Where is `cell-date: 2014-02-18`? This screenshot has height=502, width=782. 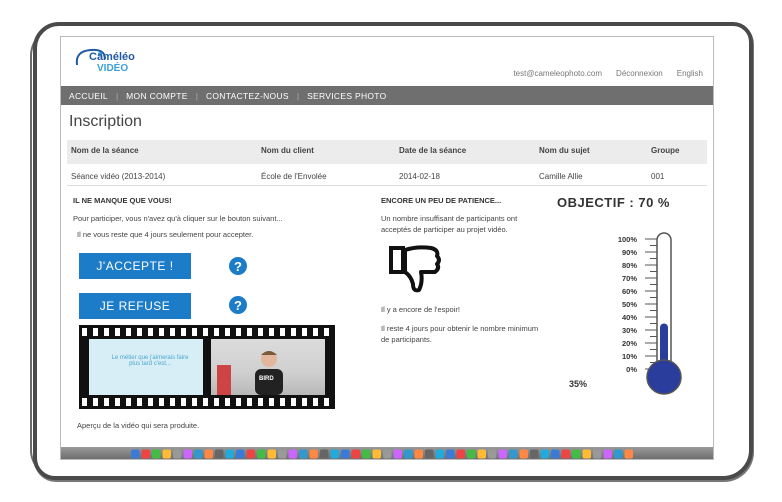
cell-date: 2014-02-18 is located at coordinates (419, 176).